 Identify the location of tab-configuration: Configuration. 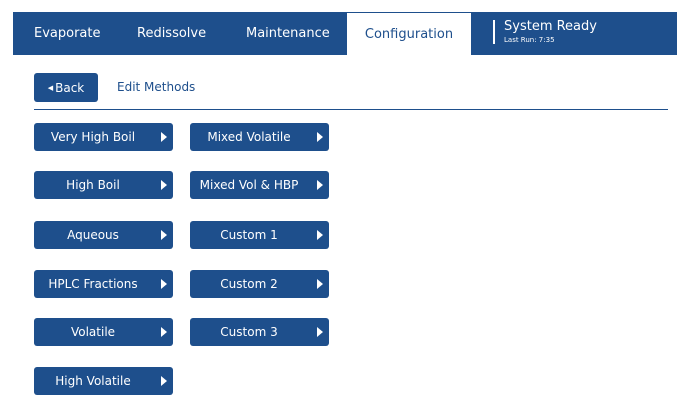
(409, 33).